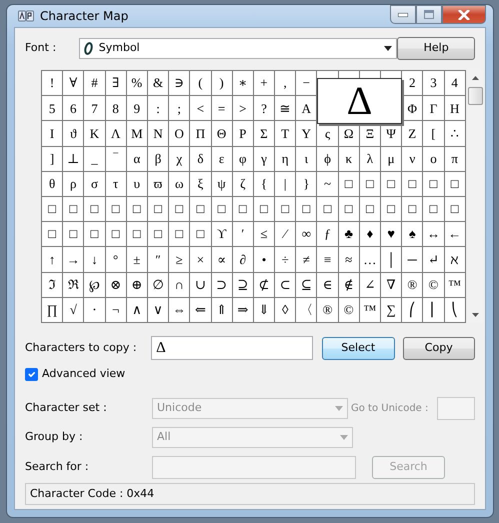 The height and width of the screenshot is (523, 499). I want to click on character-cell: ≠, so click(307, 259).